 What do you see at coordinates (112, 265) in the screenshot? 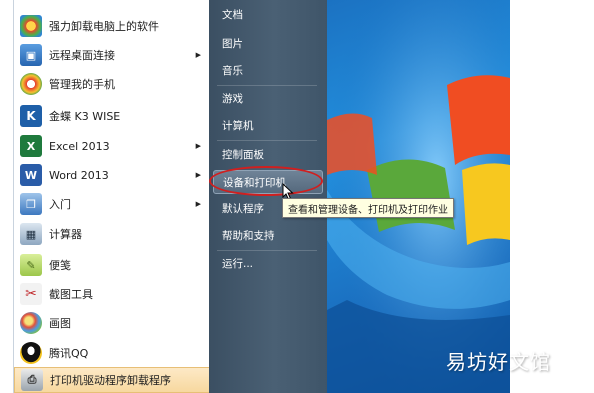
I see `program-item-sticky-notes: ✎ 便笺` at bounding box center [112, 265].